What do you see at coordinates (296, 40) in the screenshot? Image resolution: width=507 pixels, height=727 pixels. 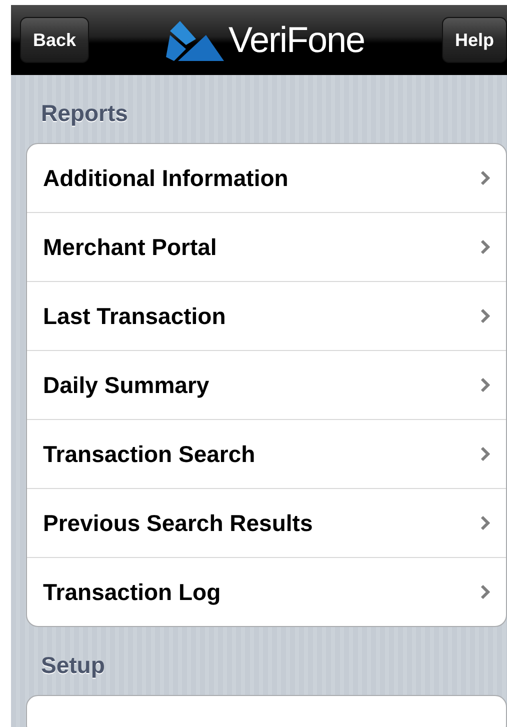 I see `logo-text: VeriFone` at bounding box center [296, 40].